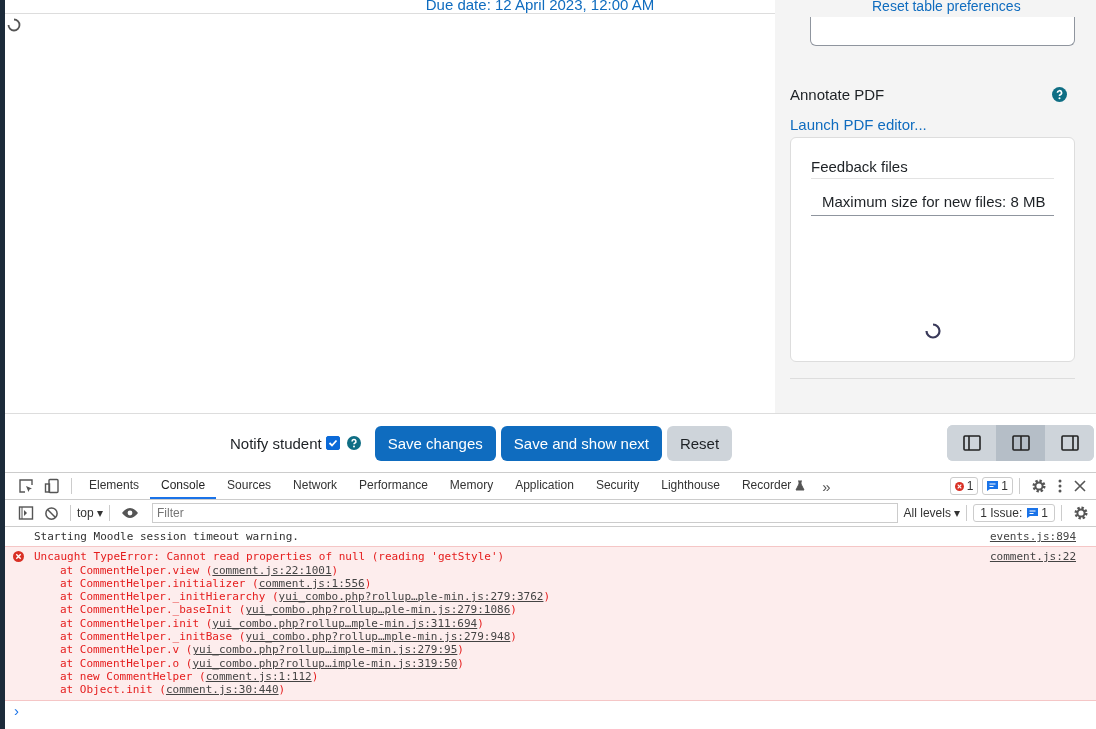 The image size is (1096, 729). What do you see at coordinates (18, 557) in the screenshot?
I see `error-icon` at bounding box center [18, 557].